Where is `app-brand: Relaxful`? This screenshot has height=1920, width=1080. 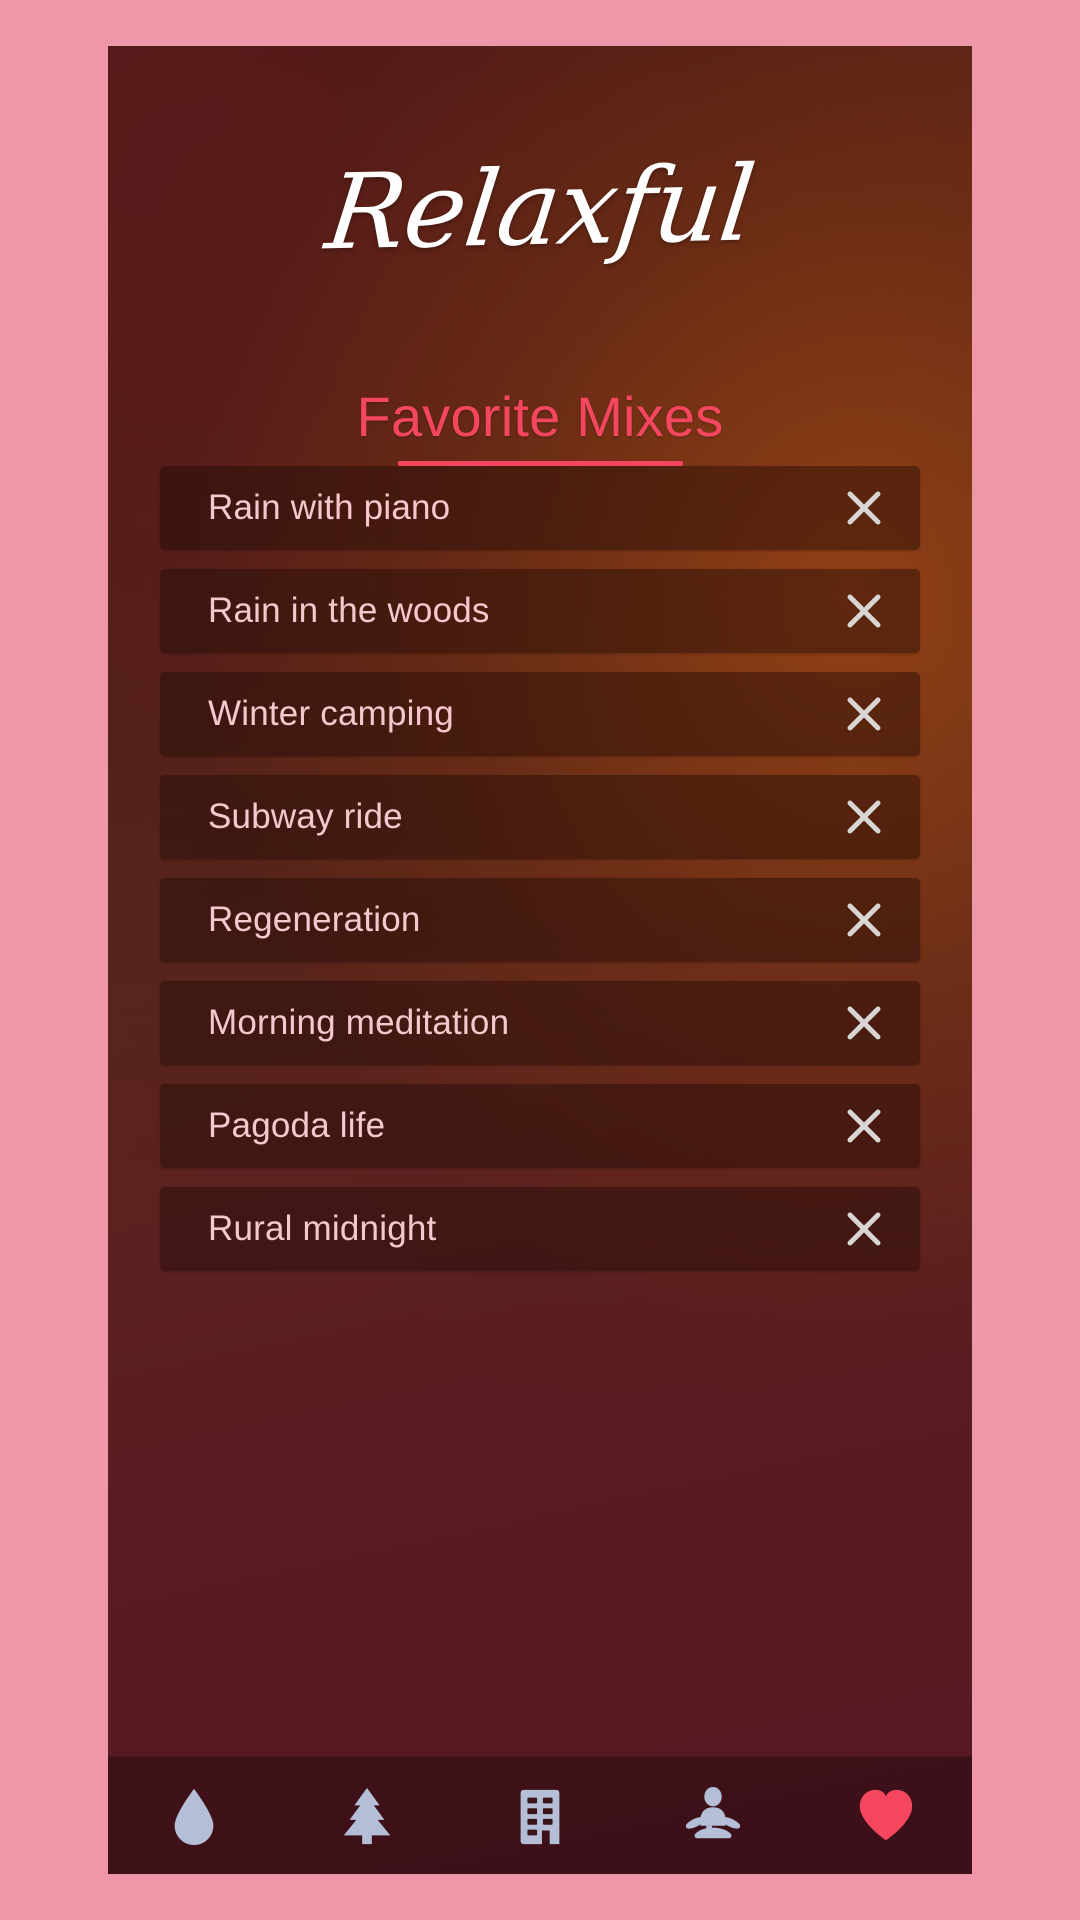
app-brand: Relaxful is located at coordinates (540, 208).